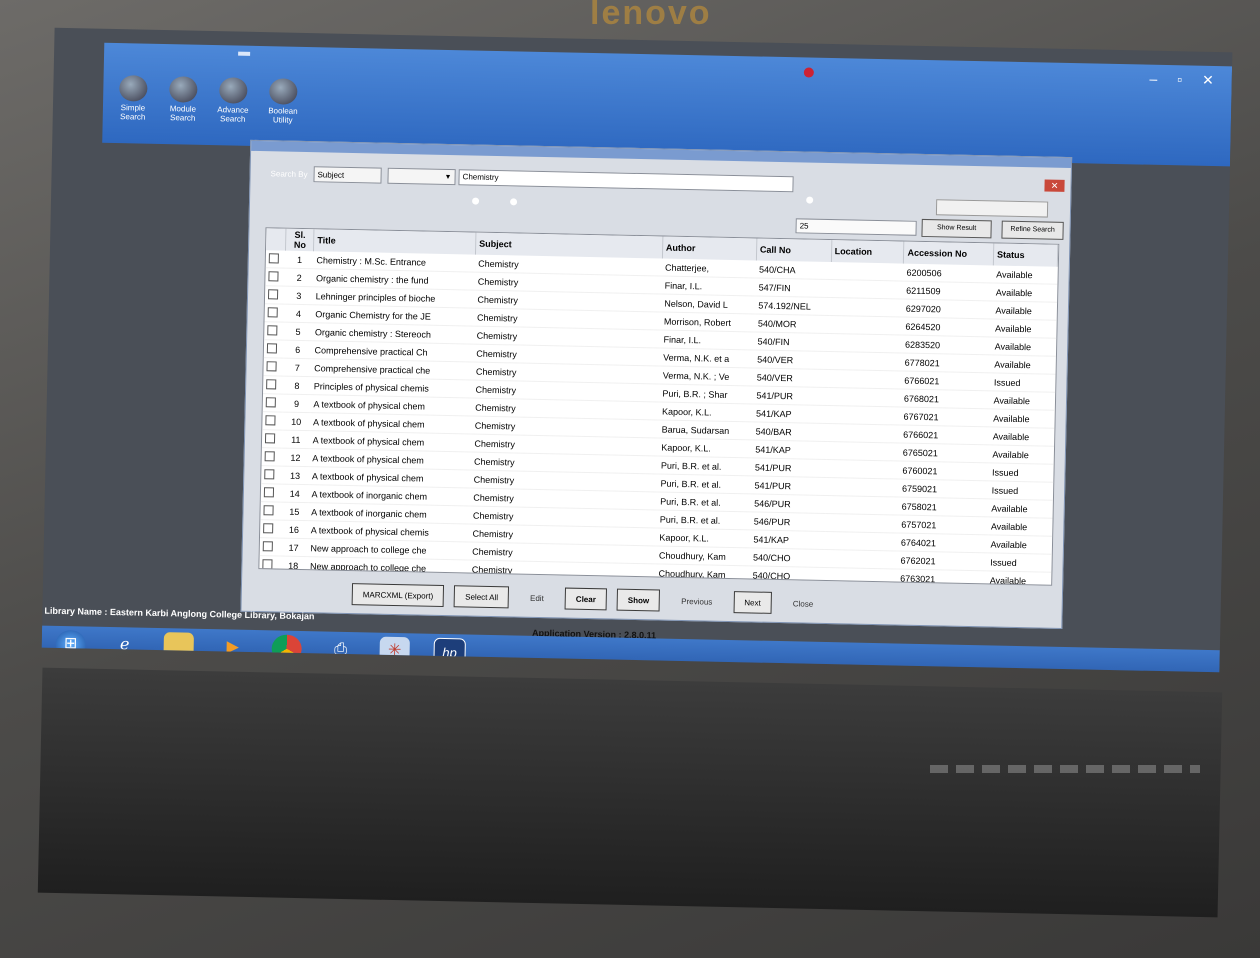  What do you see at coordinates (638, 600) in the screenshot?
I see `show-button: Show` at bounding box center [638, 600].